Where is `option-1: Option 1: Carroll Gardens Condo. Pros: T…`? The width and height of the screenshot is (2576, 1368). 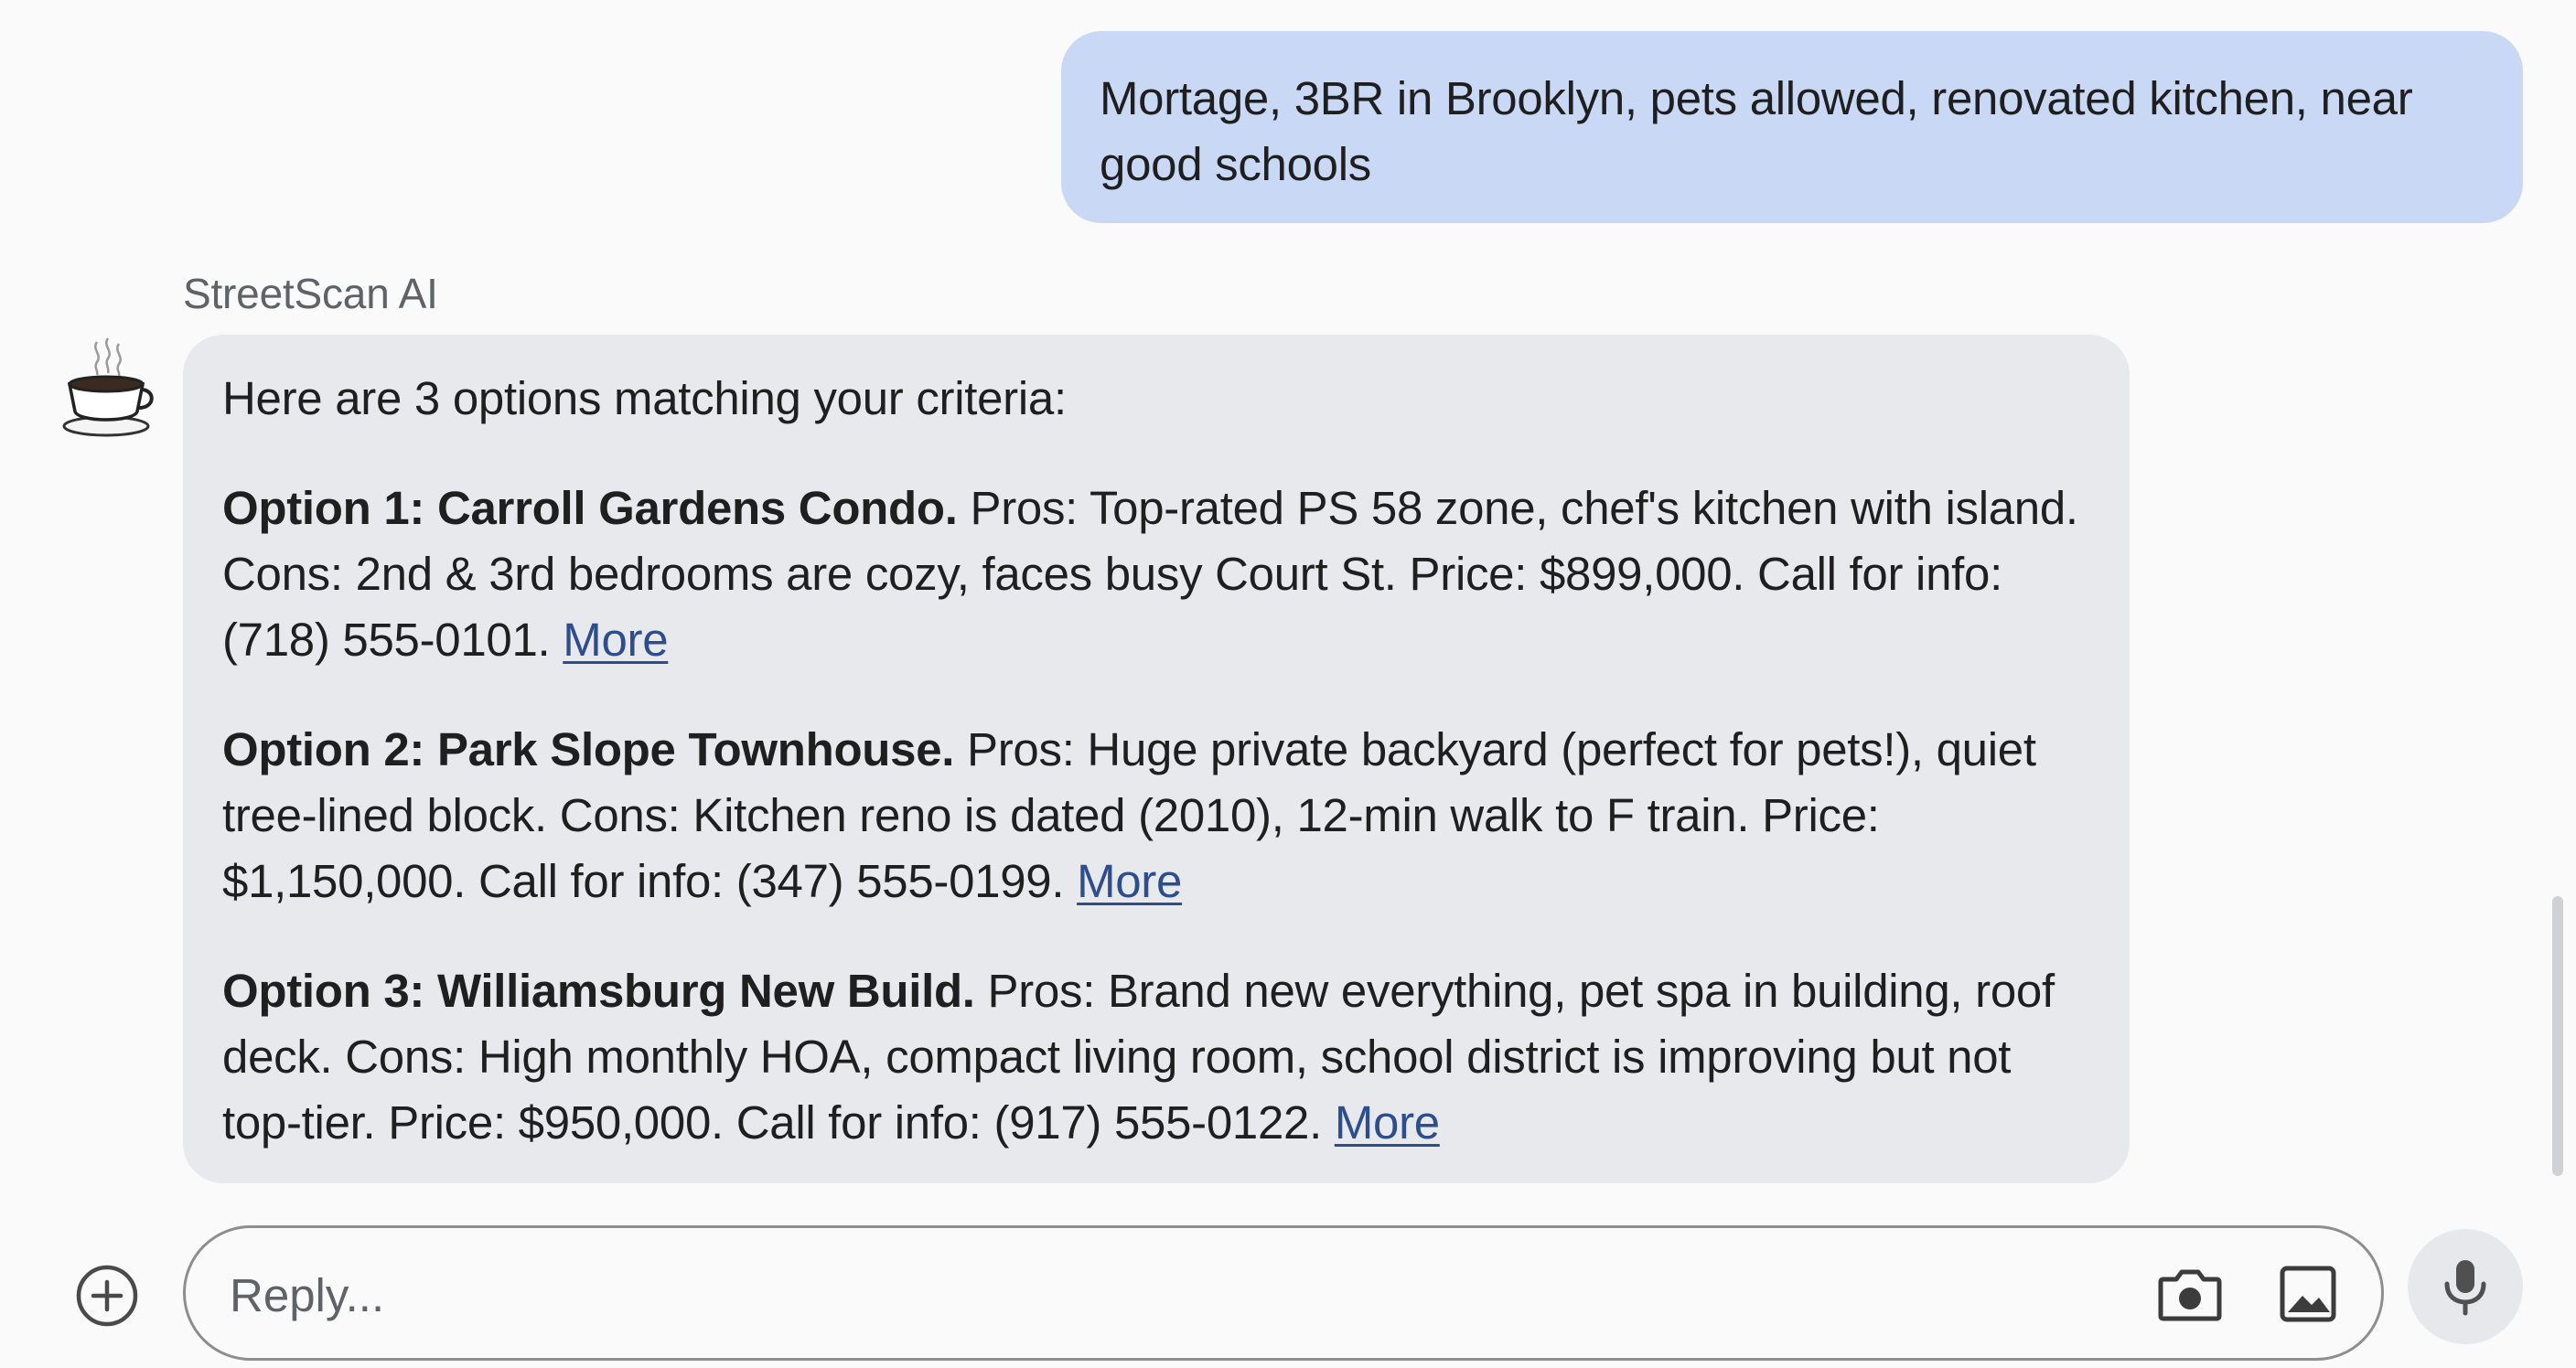
option-1: Option 1: Carroll Gardens Condo. Pros: T… is located at coordinates (1162, 574).